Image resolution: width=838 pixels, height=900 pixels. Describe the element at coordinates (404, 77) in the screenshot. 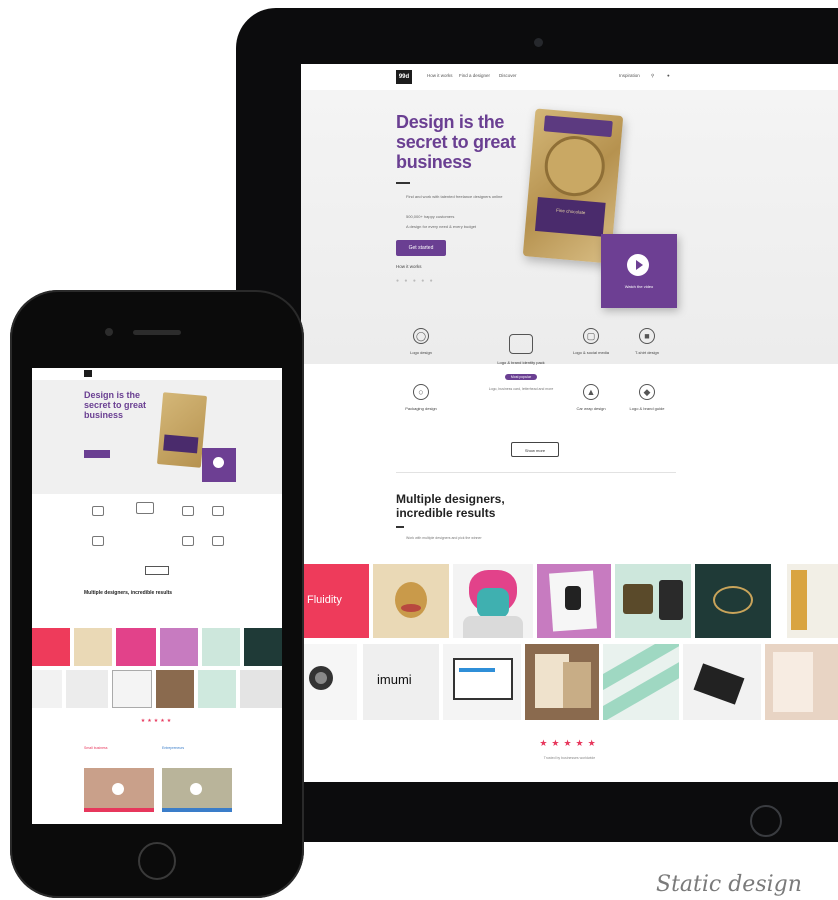

I see `site-logo: 99d` at that location.